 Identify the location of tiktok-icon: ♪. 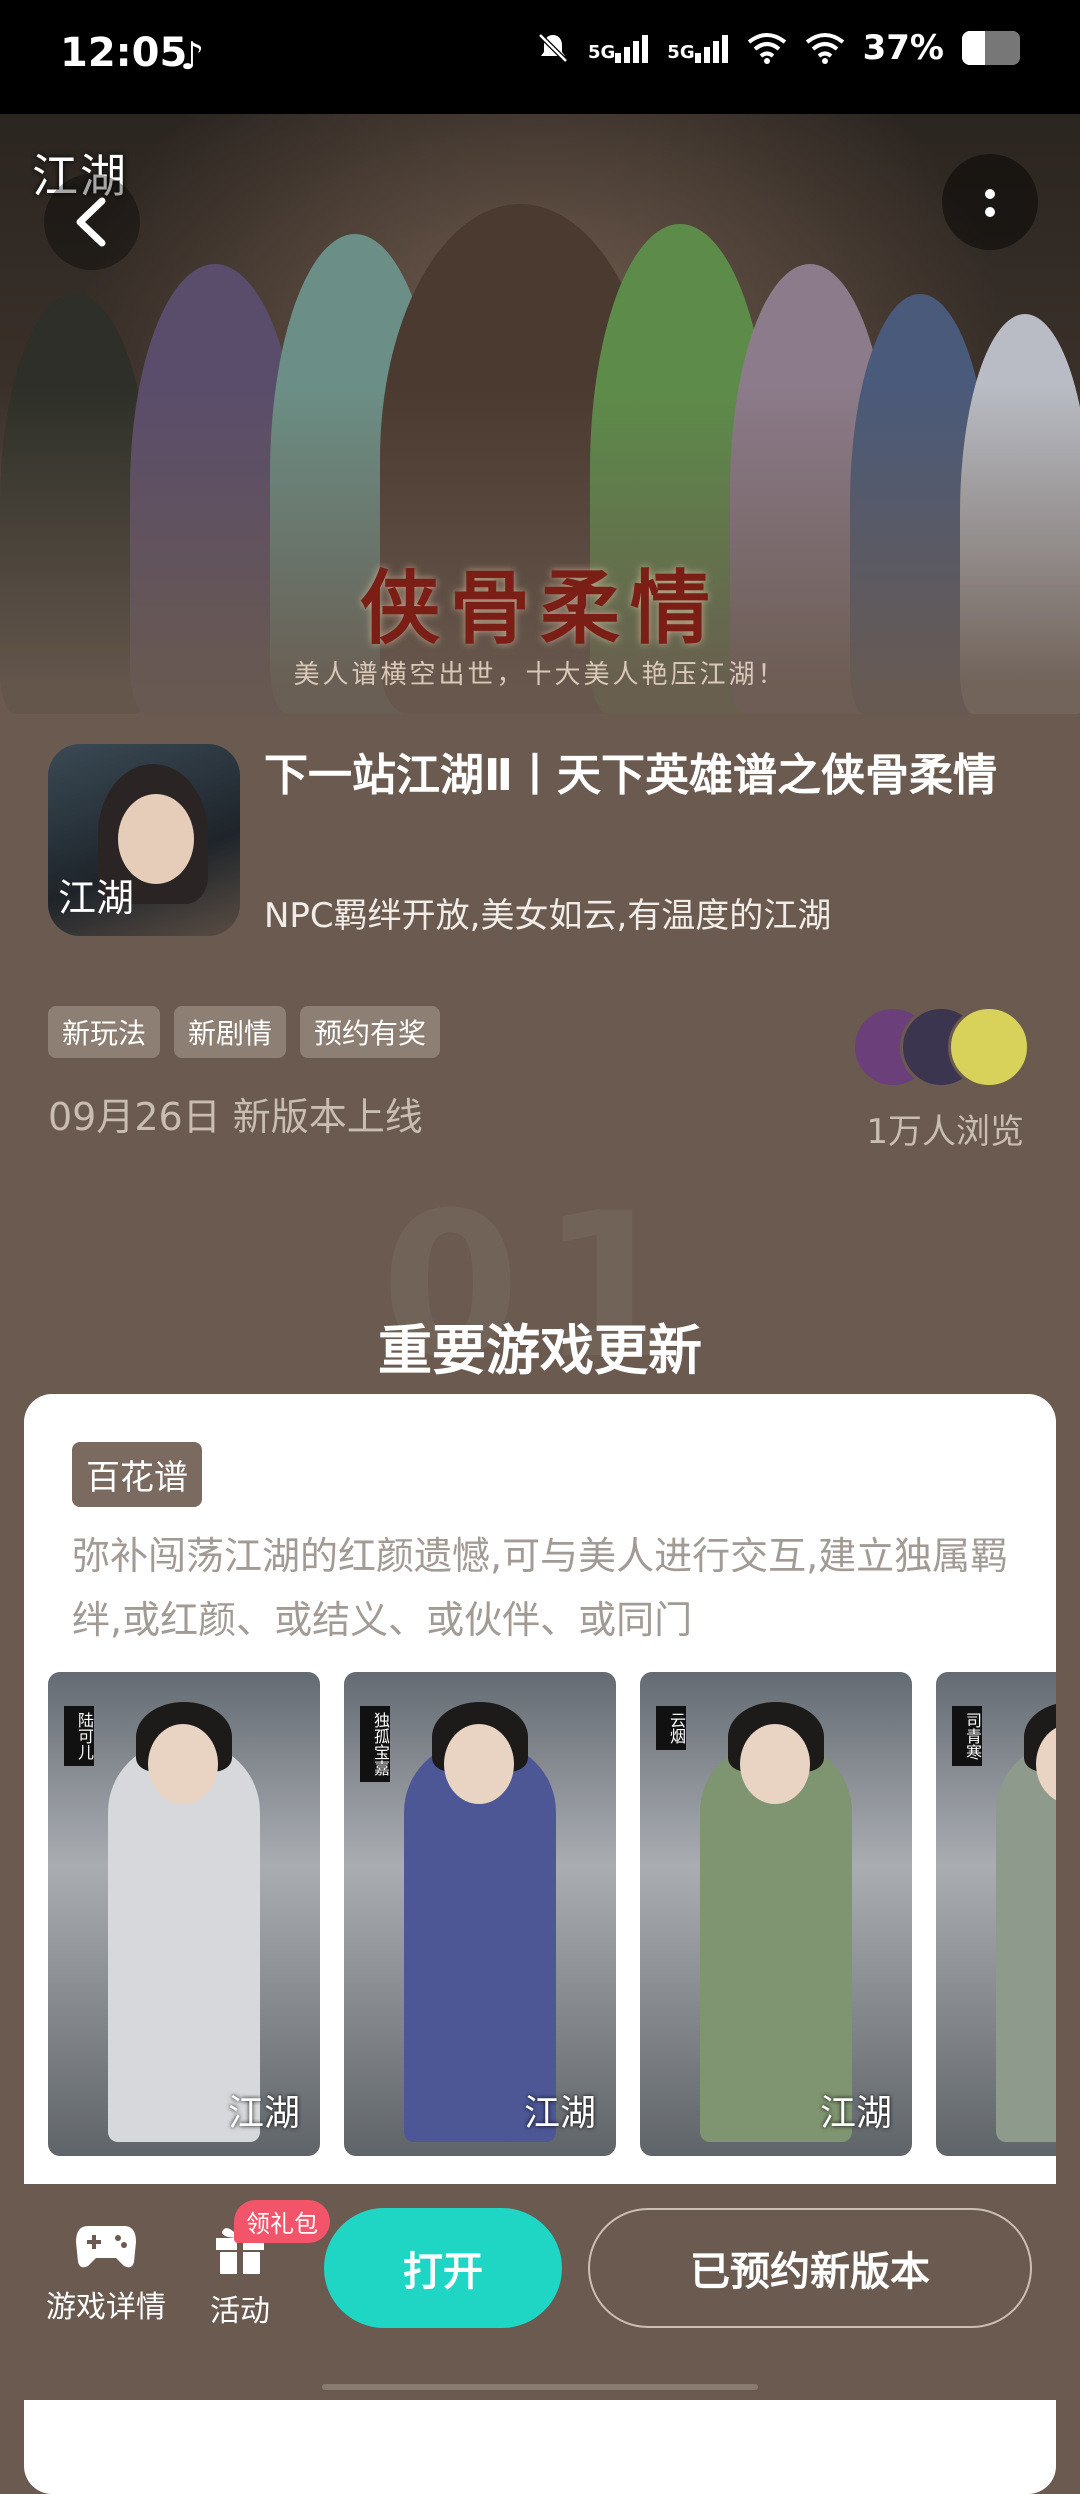
(192, 56).